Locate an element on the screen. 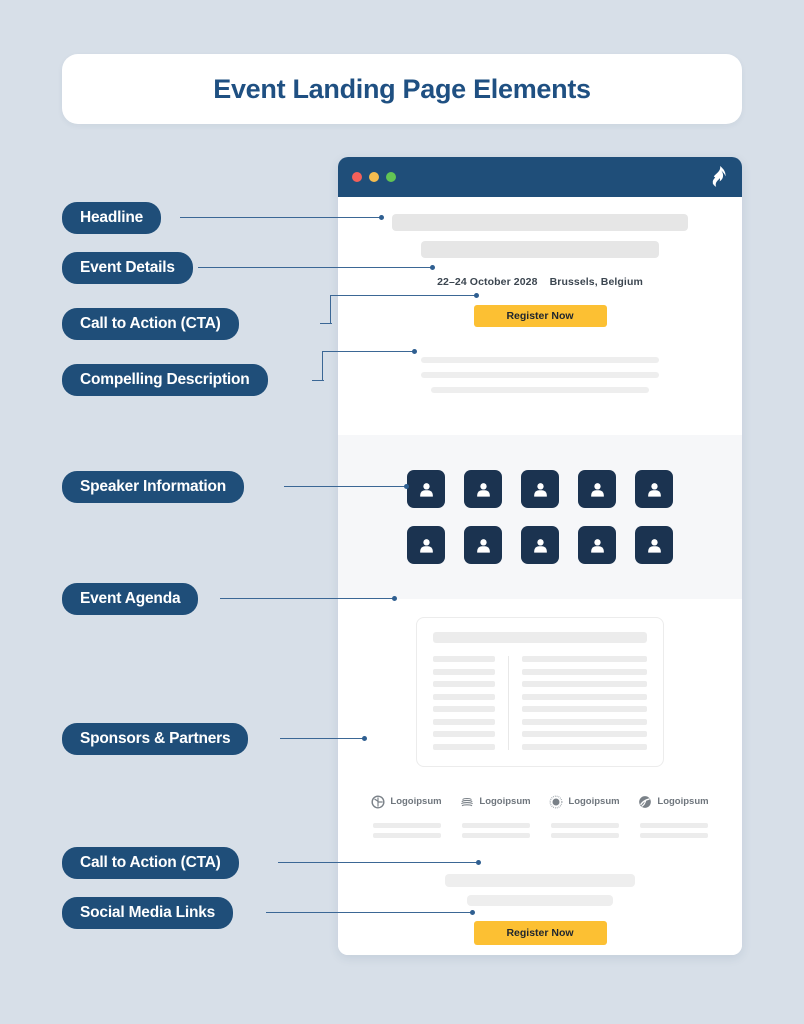  connector-description is located at coordinates (361, 367).